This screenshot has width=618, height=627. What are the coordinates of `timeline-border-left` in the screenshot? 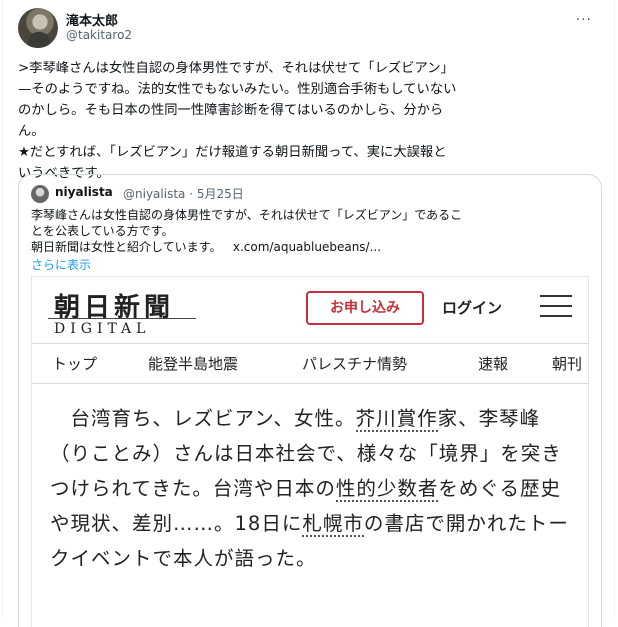 It's located at (2, 309).